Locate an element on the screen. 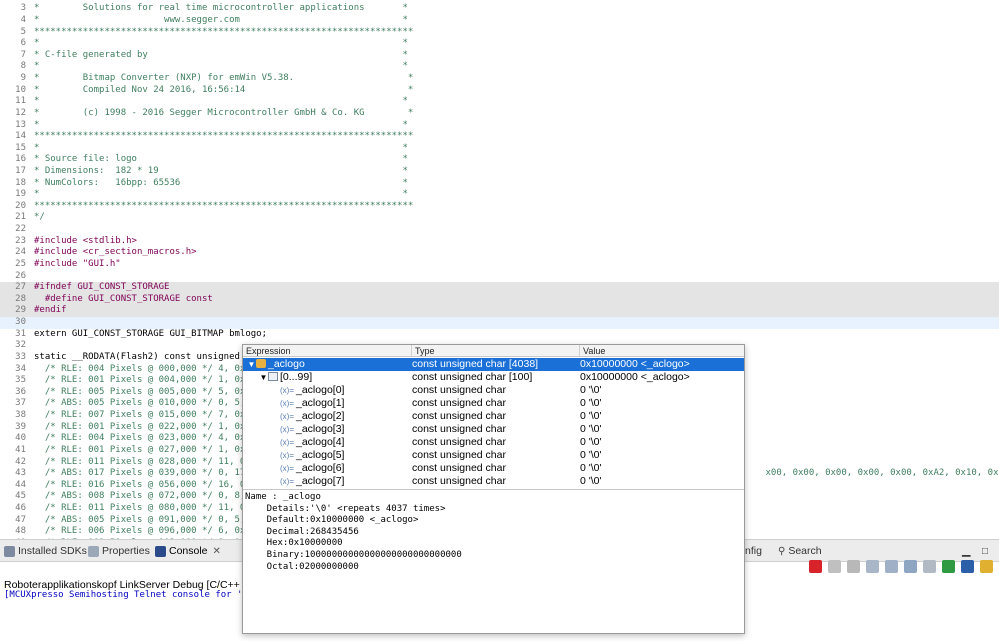 This screenshot has width=999, height=641. maximize-button: □ is located at coordinates (985, 551).